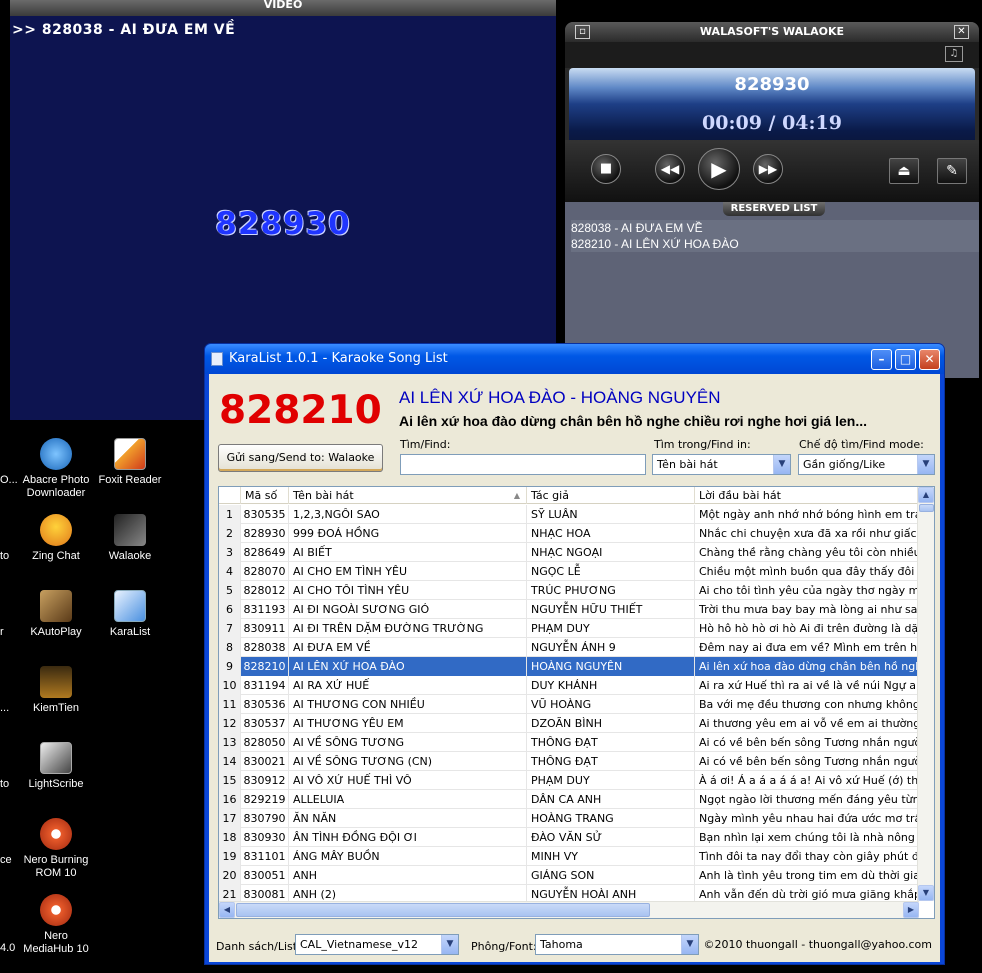 The image size is (982, 973). I want to click on song-title-cell: 1,2,3,NGÔI SAO, so click(408, 514).